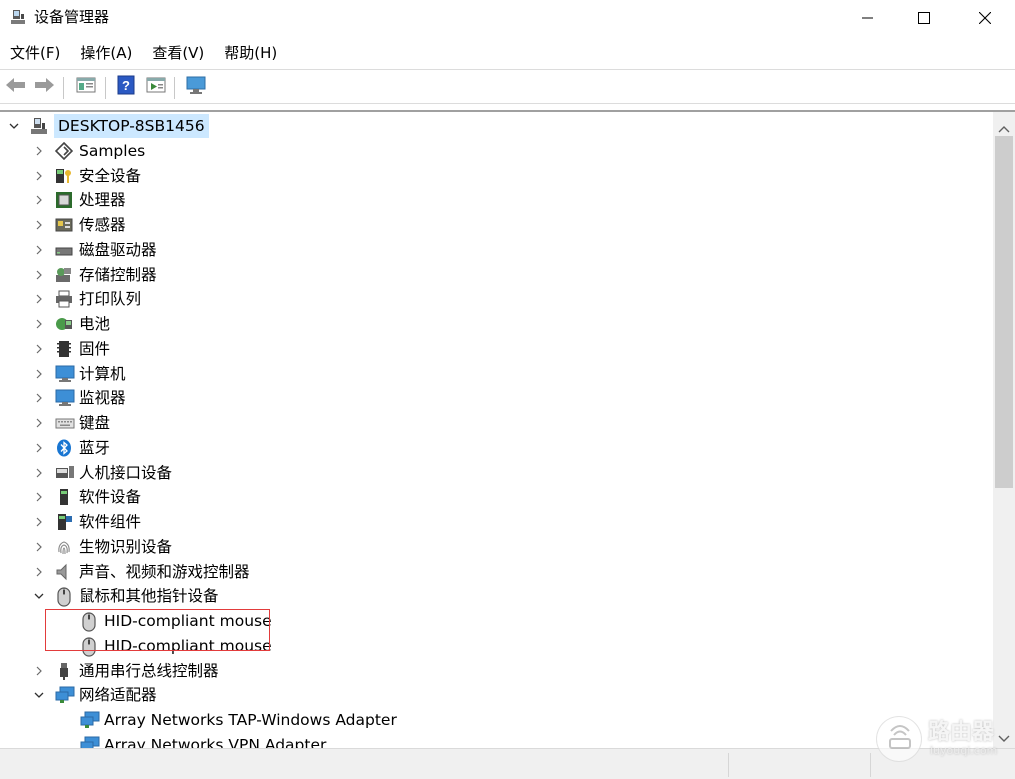 The width and height of the screenshot is (1015, 779). Describe the element at coordinates (64, 497) in the screenshot. I see `software-device-icon` at that location.